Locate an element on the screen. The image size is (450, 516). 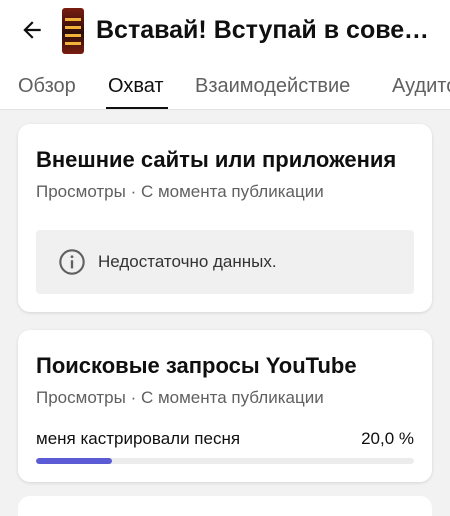
tab-overview: Обзор is located at coordinates (47, 86).